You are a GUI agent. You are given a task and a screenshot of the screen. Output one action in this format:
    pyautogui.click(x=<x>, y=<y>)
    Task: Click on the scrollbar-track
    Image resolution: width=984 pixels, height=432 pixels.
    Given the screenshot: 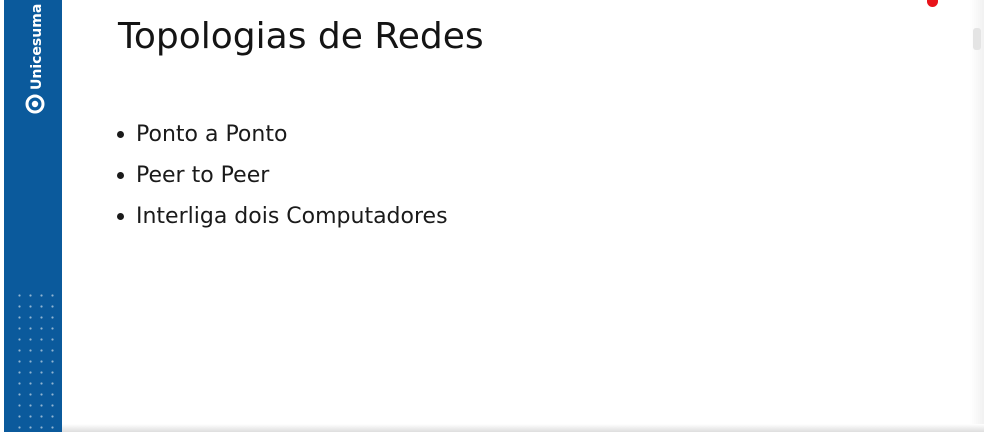 What is the action you would take?
    pyautogui.click(x=977, y=216)
    